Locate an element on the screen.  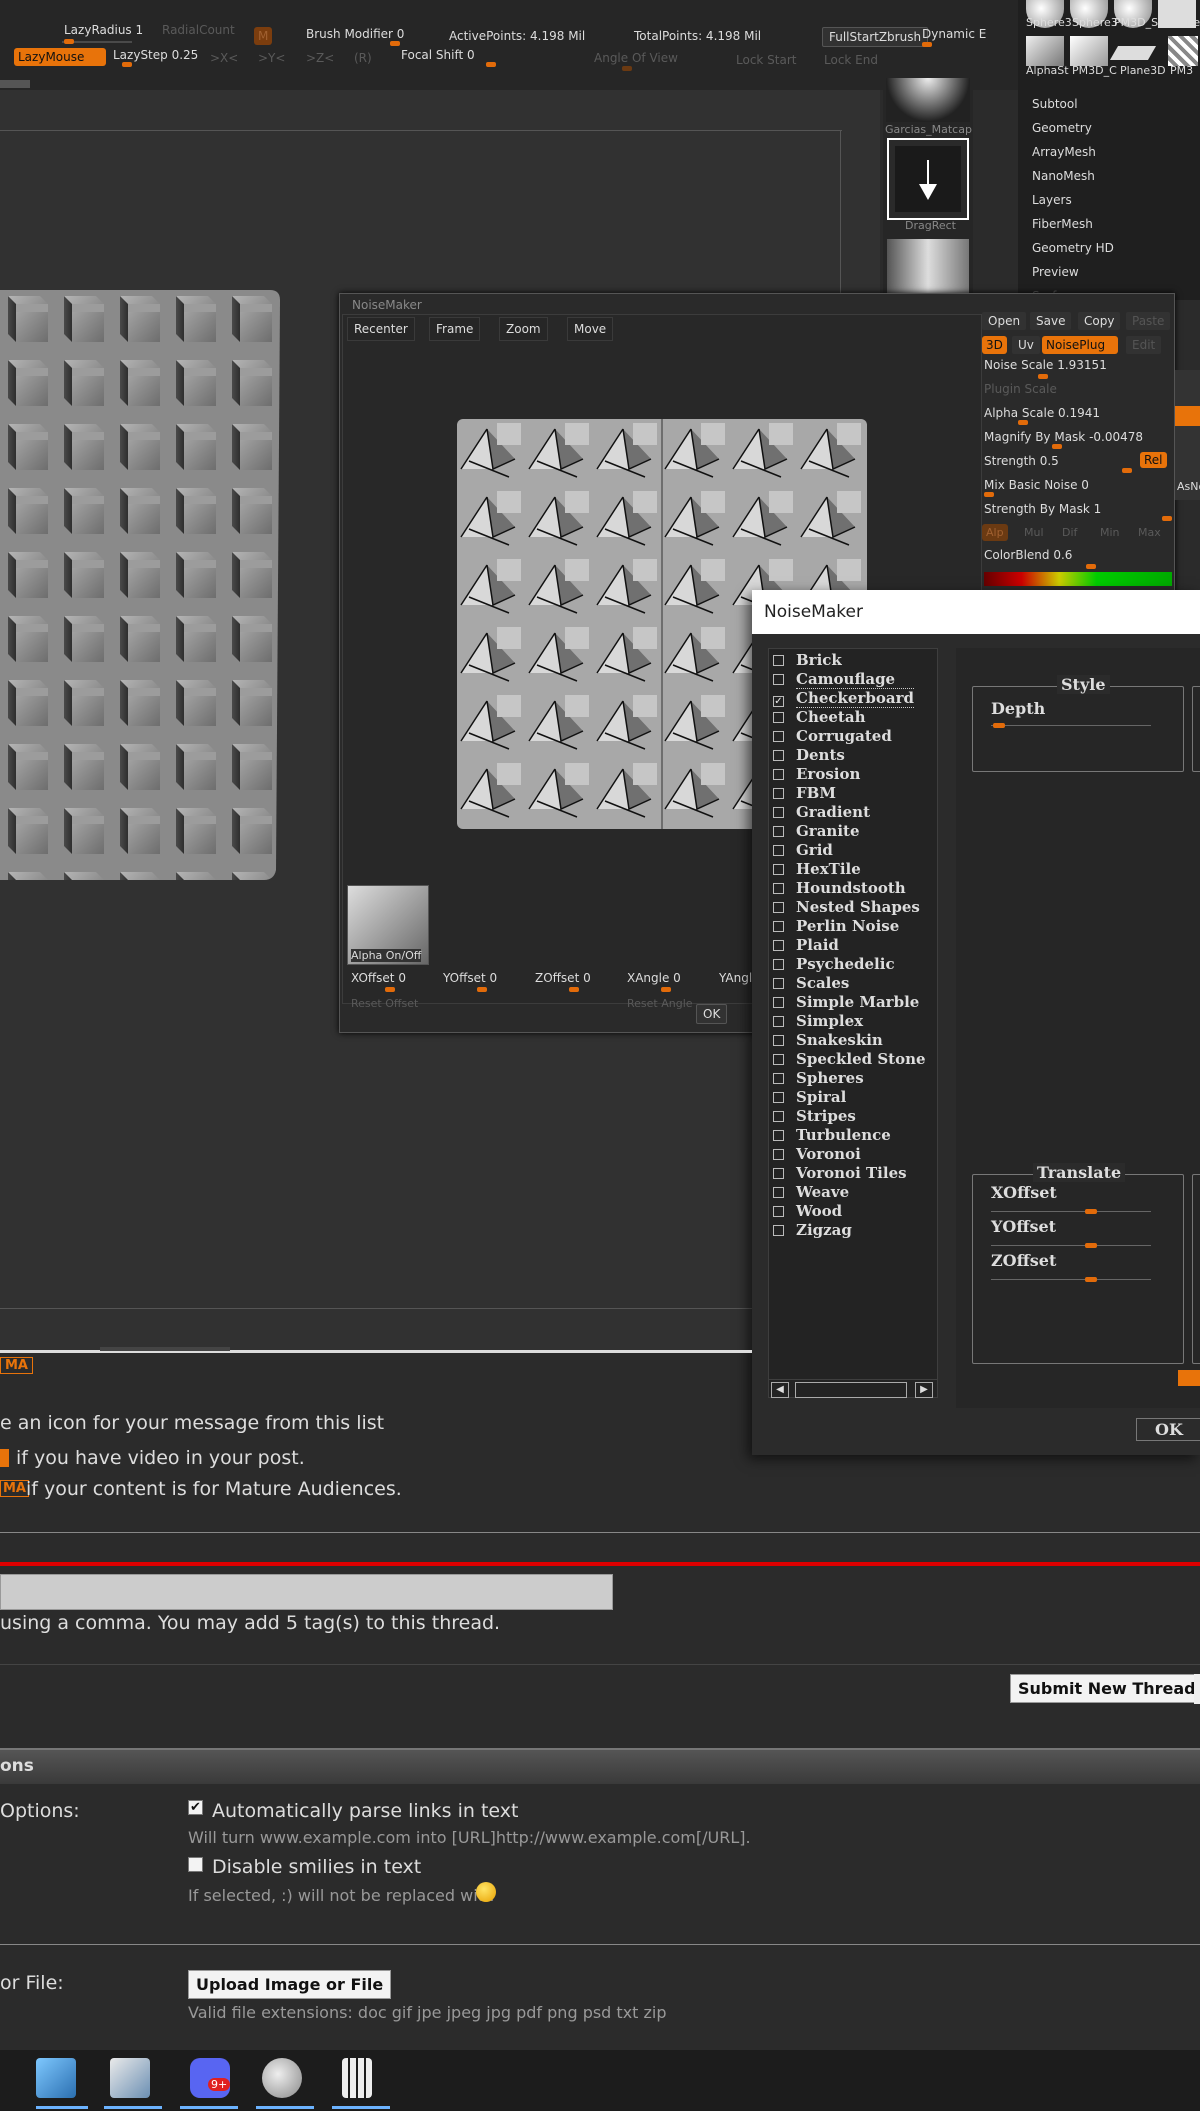
list-hscrollbar: ◀ ▶ is located at coordinates (853, 1389).